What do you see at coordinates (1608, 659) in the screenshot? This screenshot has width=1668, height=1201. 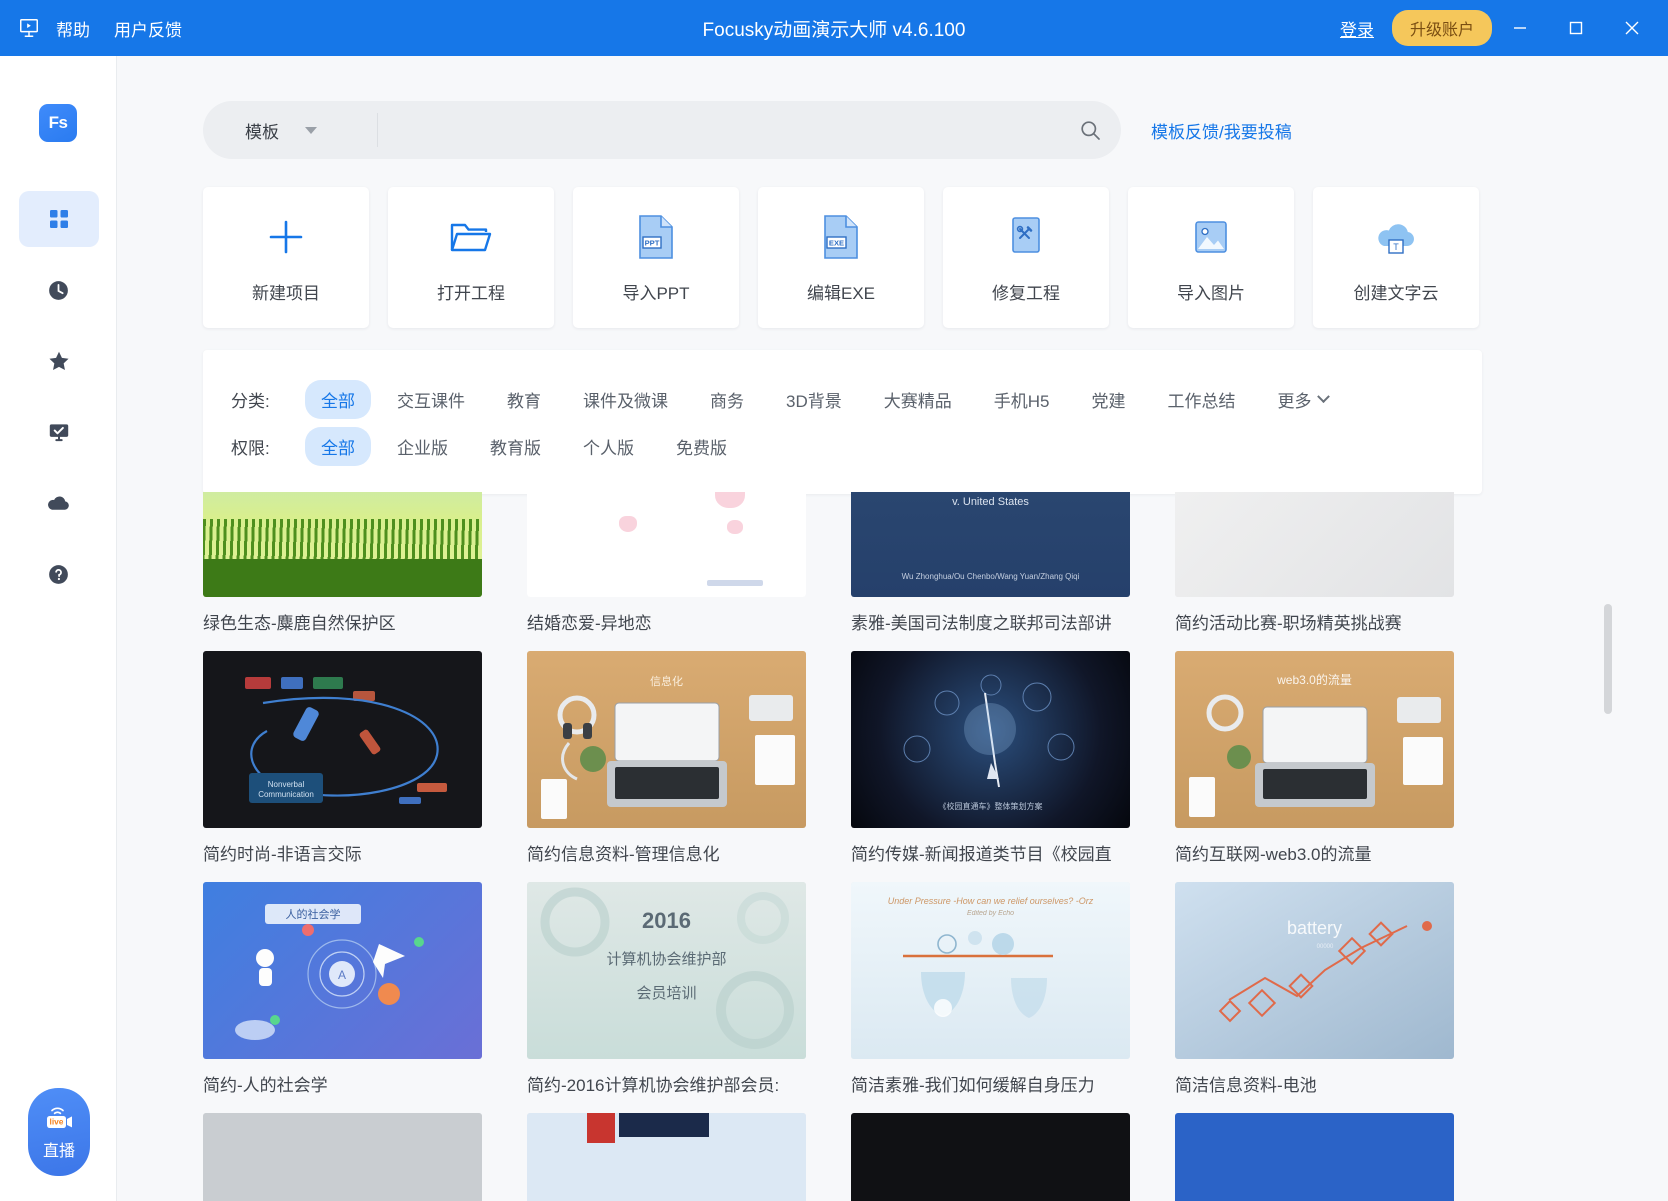 I see `scrollbar-thumb` at bounding box center [1608, 659].